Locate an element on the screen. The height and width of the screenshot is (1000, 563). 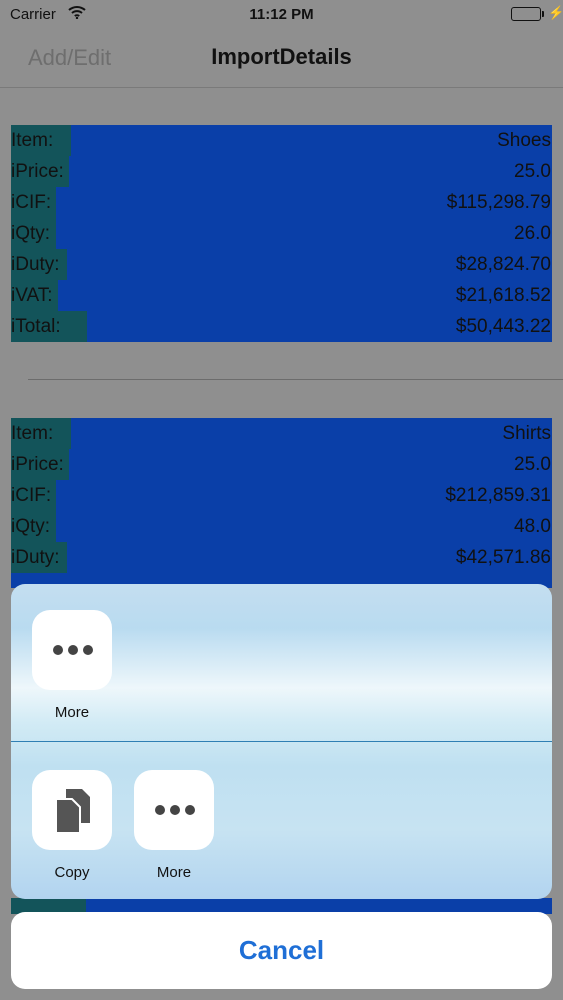
record-row: iDuty: $42,571.86 is located at coordinates (281, 557).